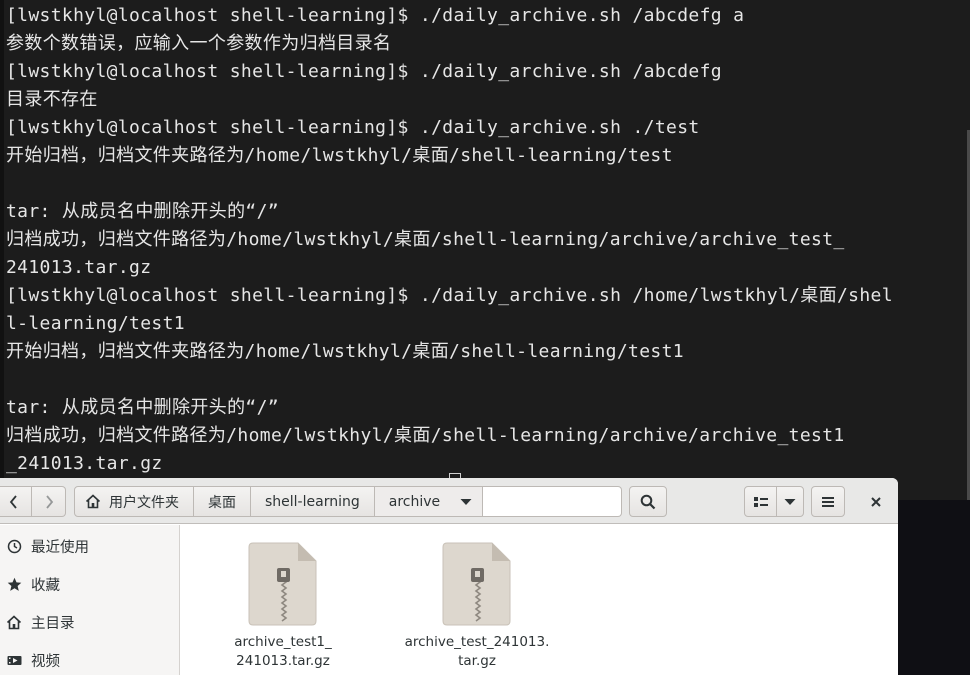 The image size is (970, 675). Describe the element at coordinates (89, 658) in the screenshot. I see `sidebar-item-videos: 视频` at that location.